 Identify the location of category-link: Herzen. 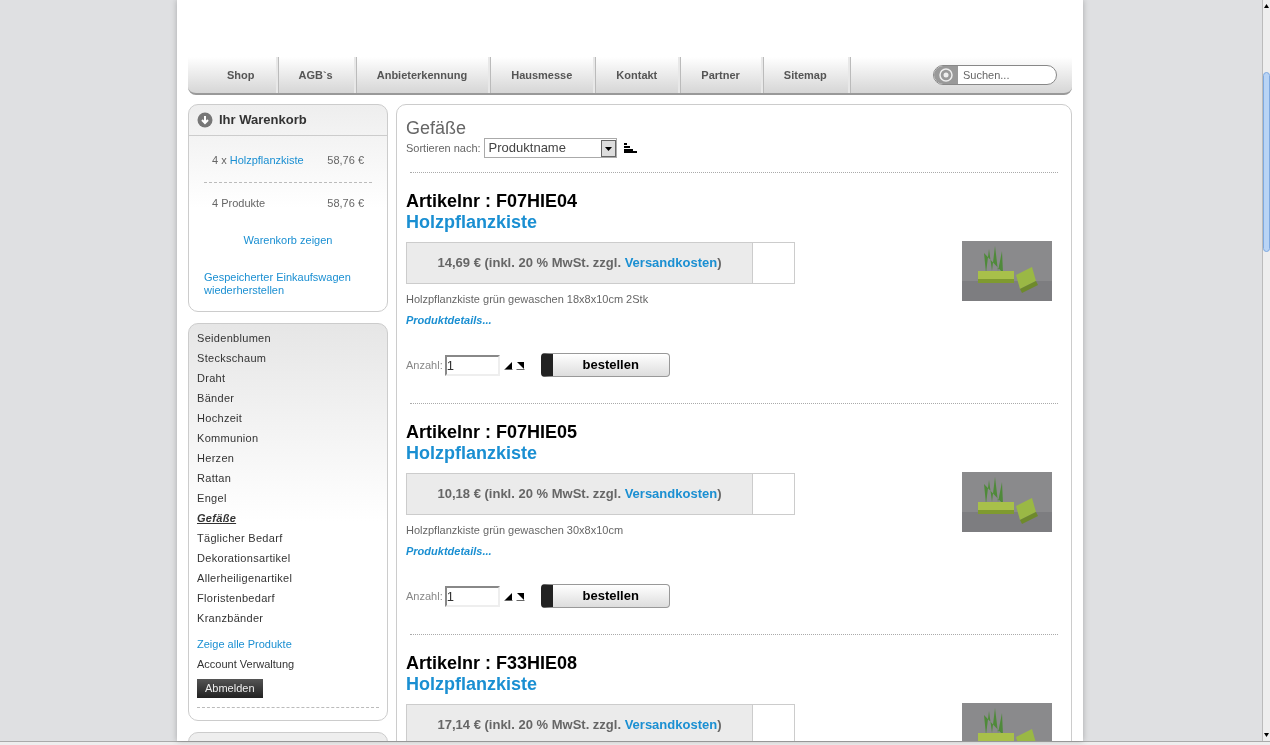
(288, 460).